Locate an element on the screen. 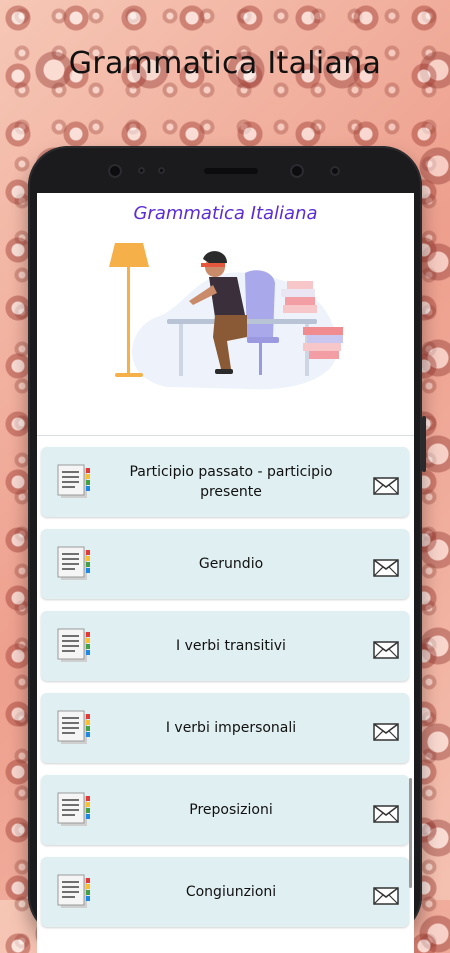 The height and width of the screenshot is (953, 450). topic-item: Gerundio is located at coordinates (225, 564).